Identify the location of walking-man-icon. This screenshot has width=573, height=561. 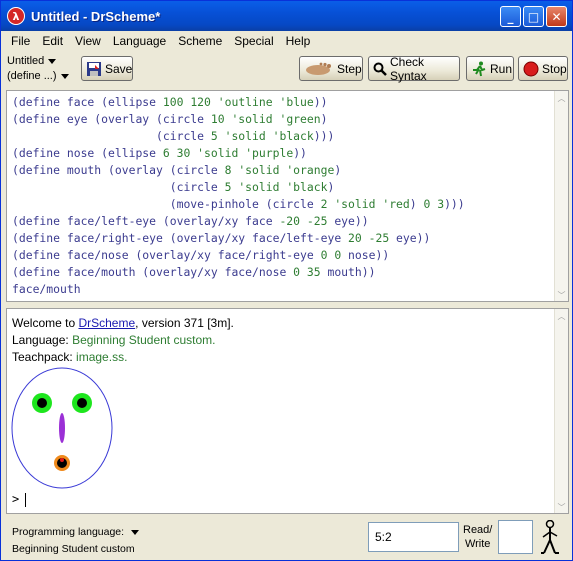
(550, 539).